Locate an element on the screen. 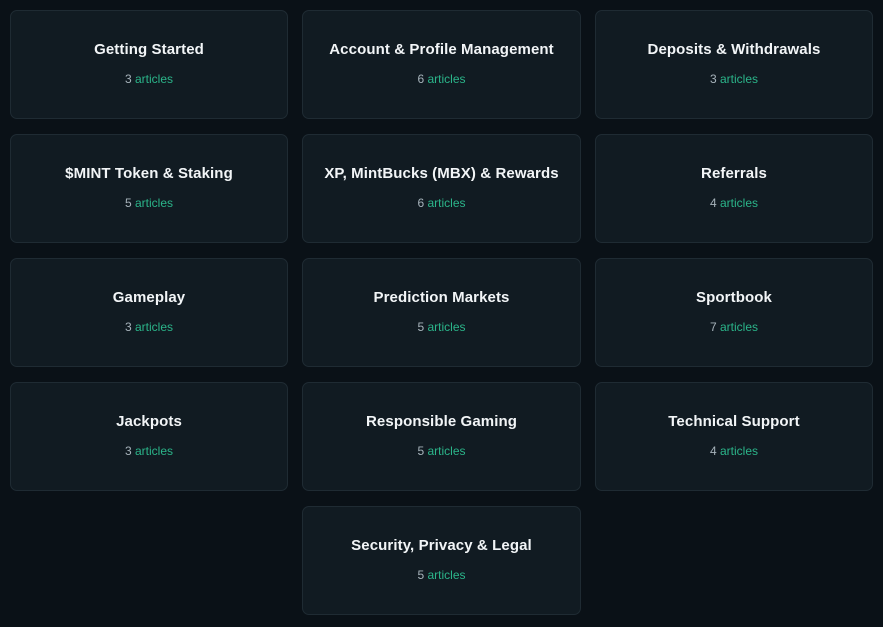 The width and height of the screenshot is (883, 627). category-card-gameplay: Gameplay 3 articles is located at coordinates (149, 312).